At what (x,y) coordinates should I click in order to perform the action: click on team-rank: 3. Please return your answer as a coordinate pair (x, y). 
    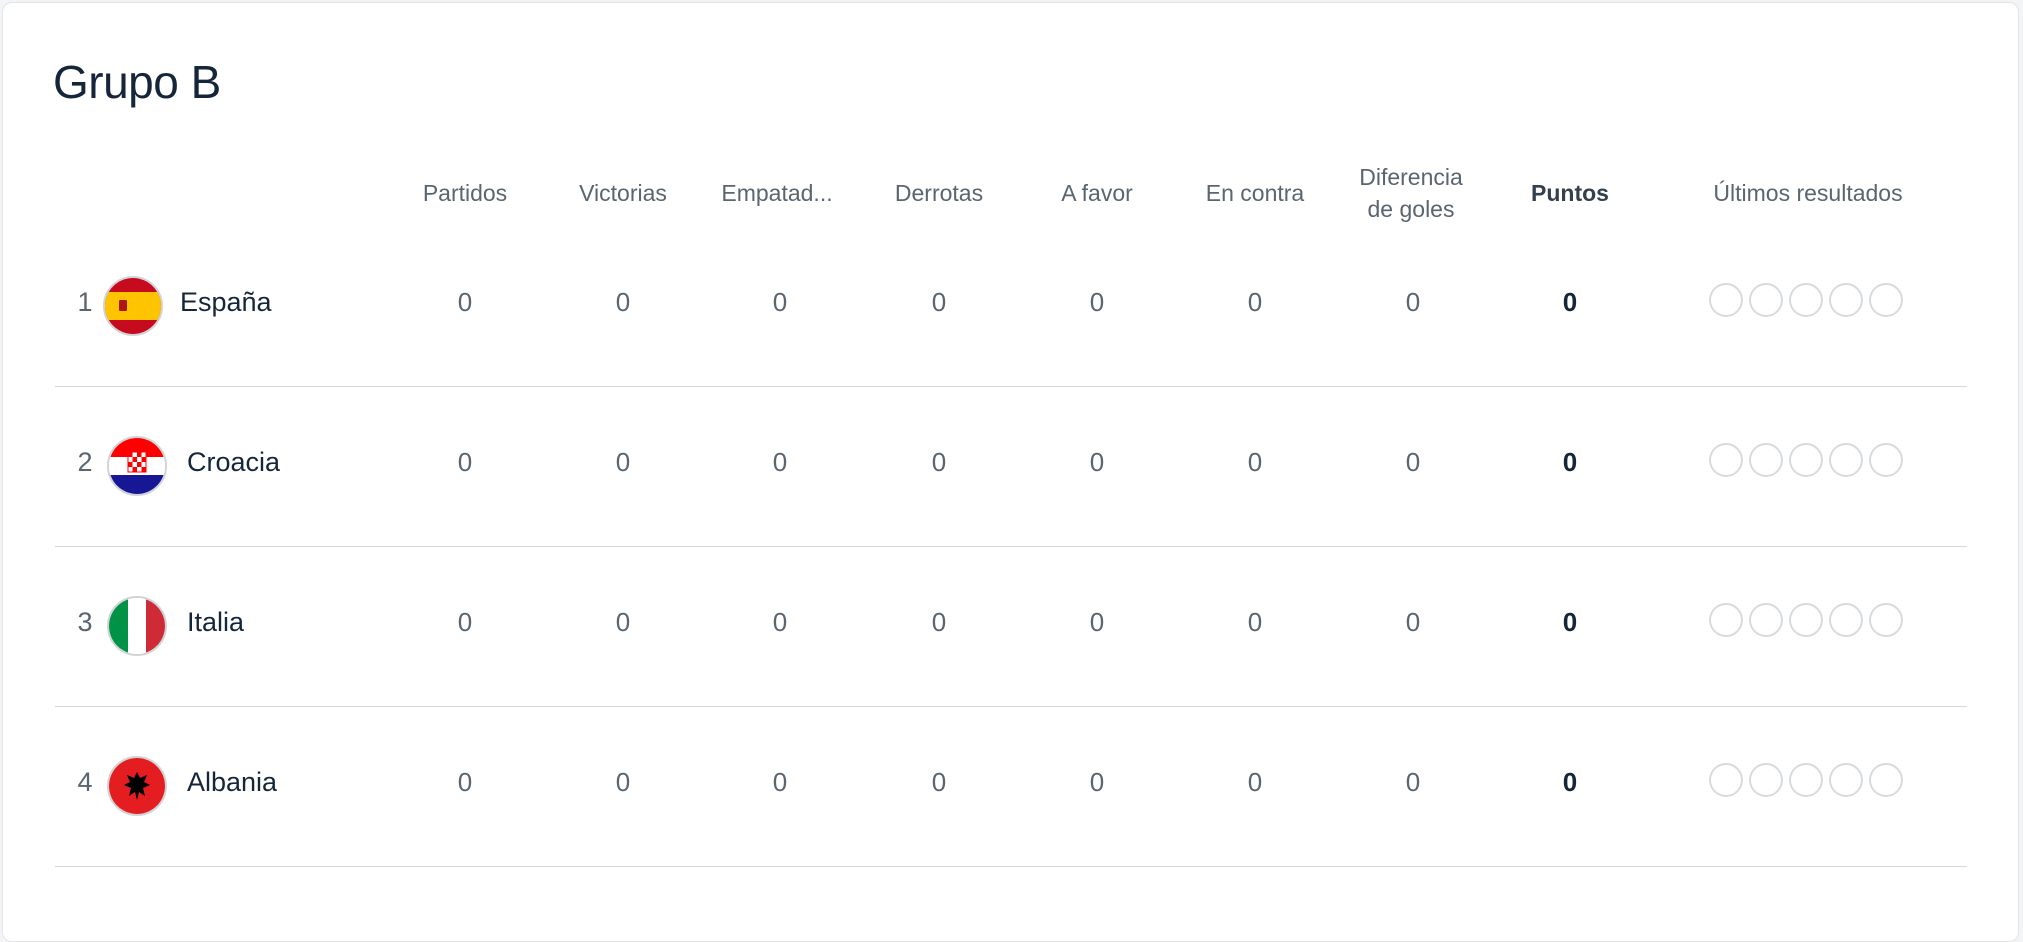
    Looking at the image, I should click on (85, 622).